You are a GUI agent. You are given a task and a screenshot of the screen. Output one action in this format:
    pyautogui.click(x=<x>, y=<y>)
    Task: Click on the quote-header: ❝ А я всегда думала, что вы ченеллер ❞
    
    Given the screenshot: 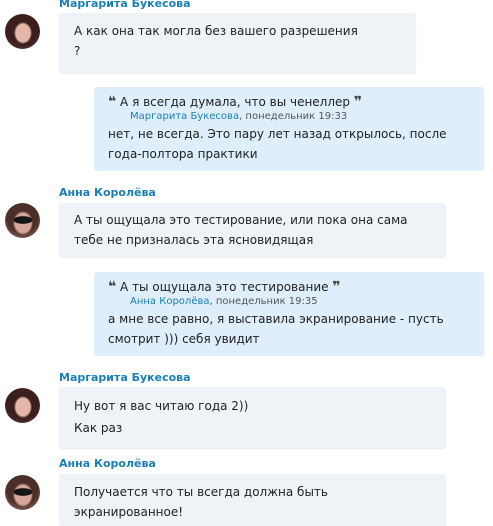 What is the action you would take?
    pyautogui.click(x=296, y=102)
    